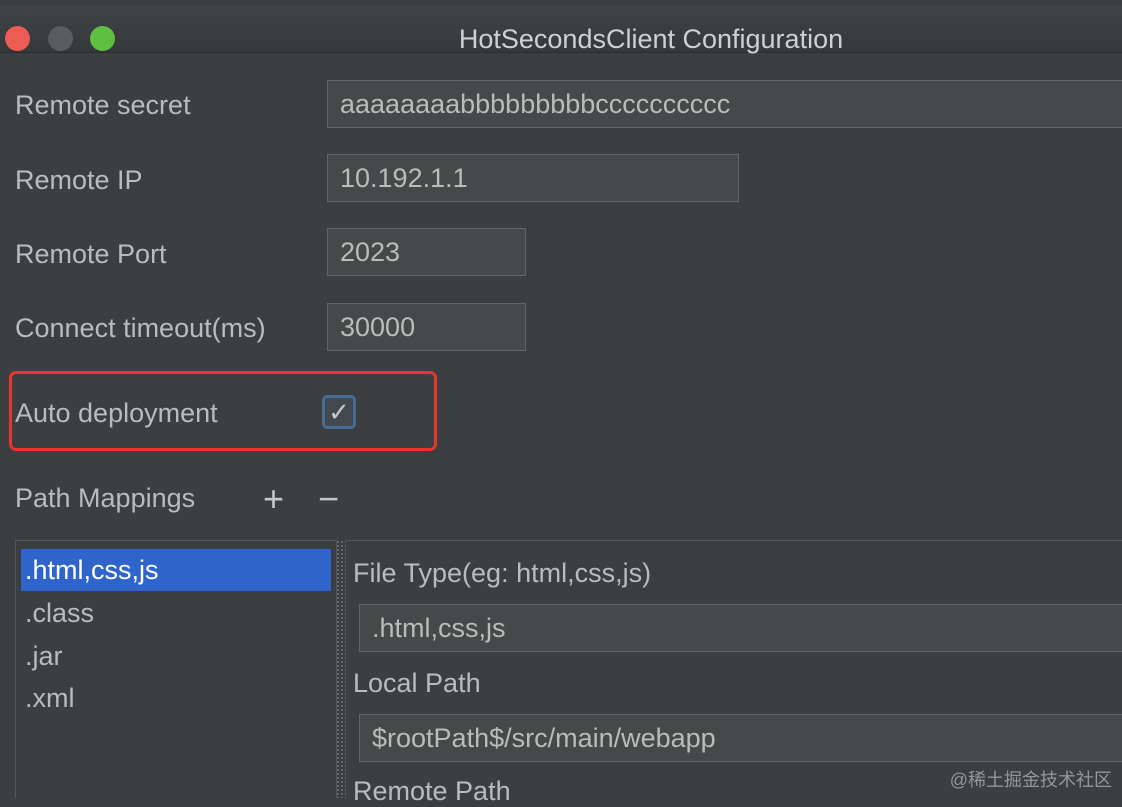  Describe the element at coordinates (176, 698) in the screenshot. I see `list-item-xml: .xml` at that location.